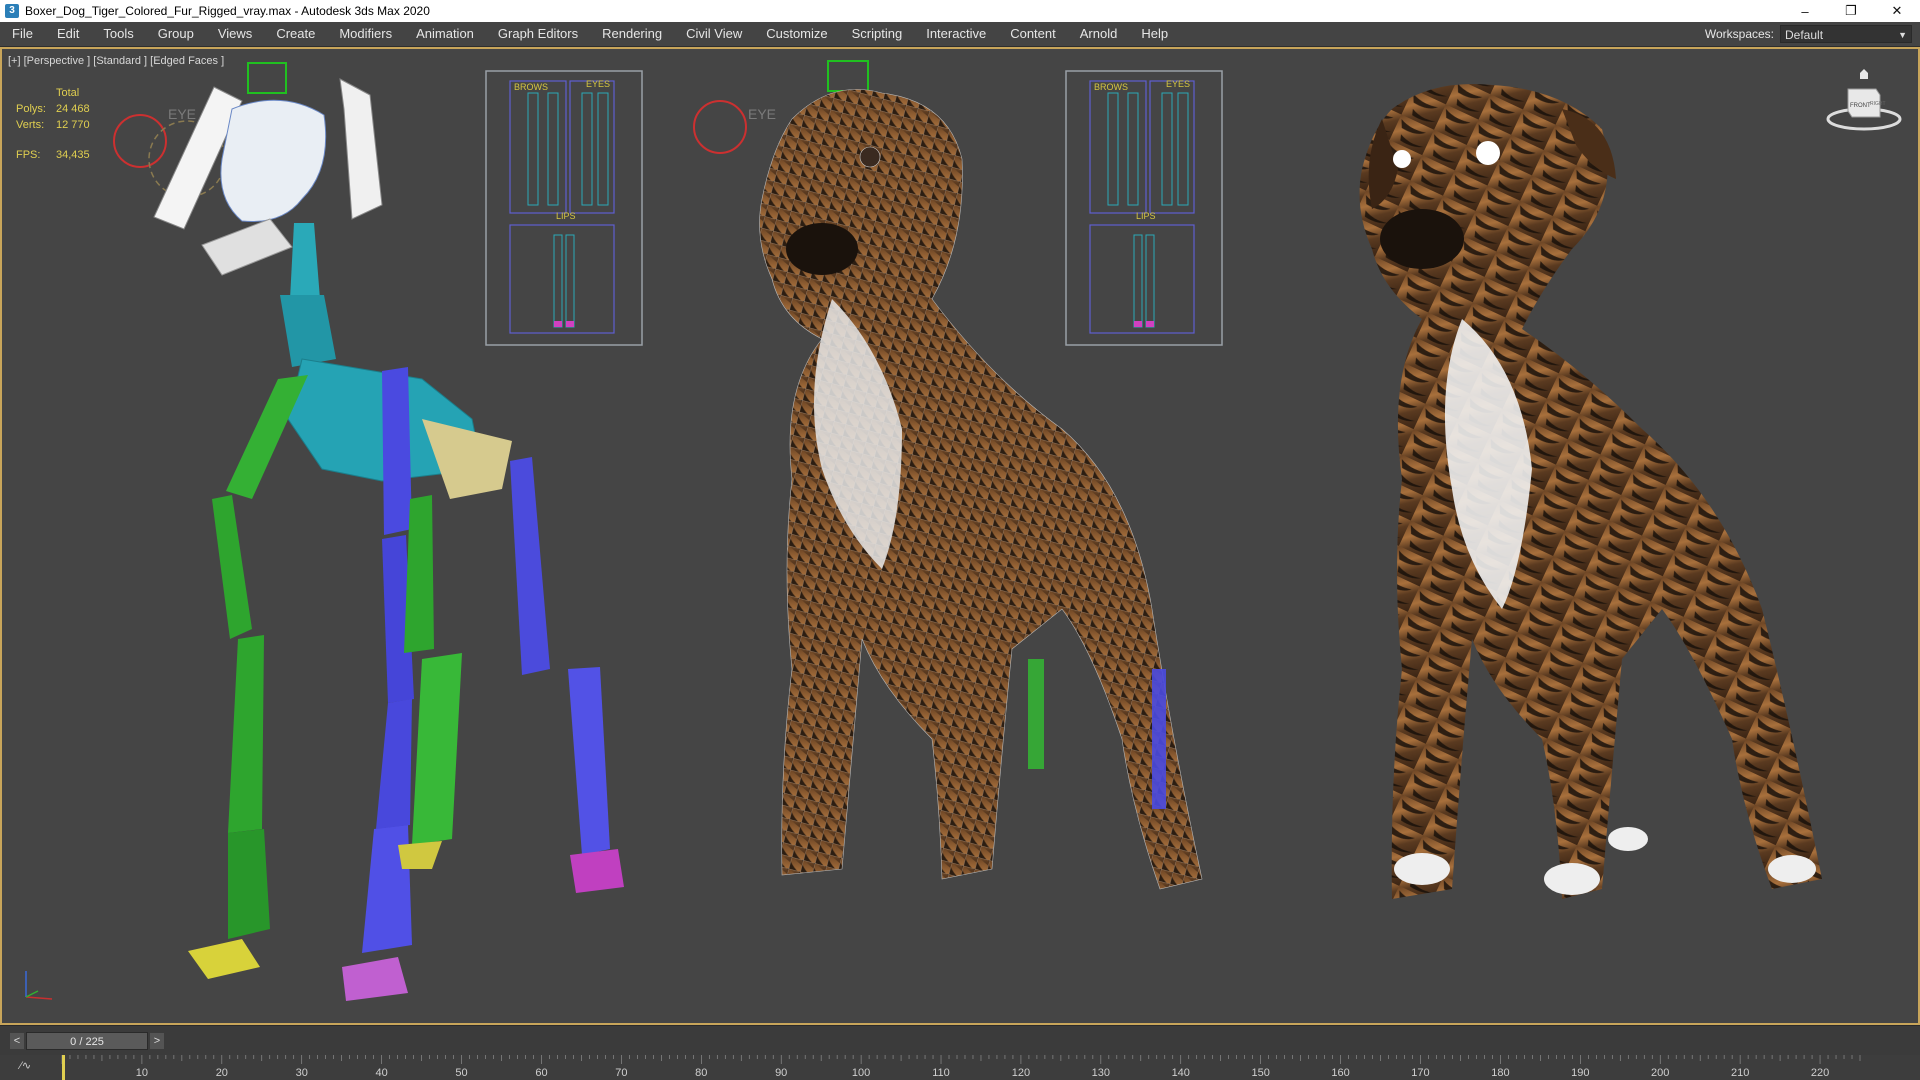 The width and height of the screenshot is (1920, 1080). What do you see at coordinates (530, 566) in the screenshot?
I see `hind-right-thigh` at bounding box center [530, 566].